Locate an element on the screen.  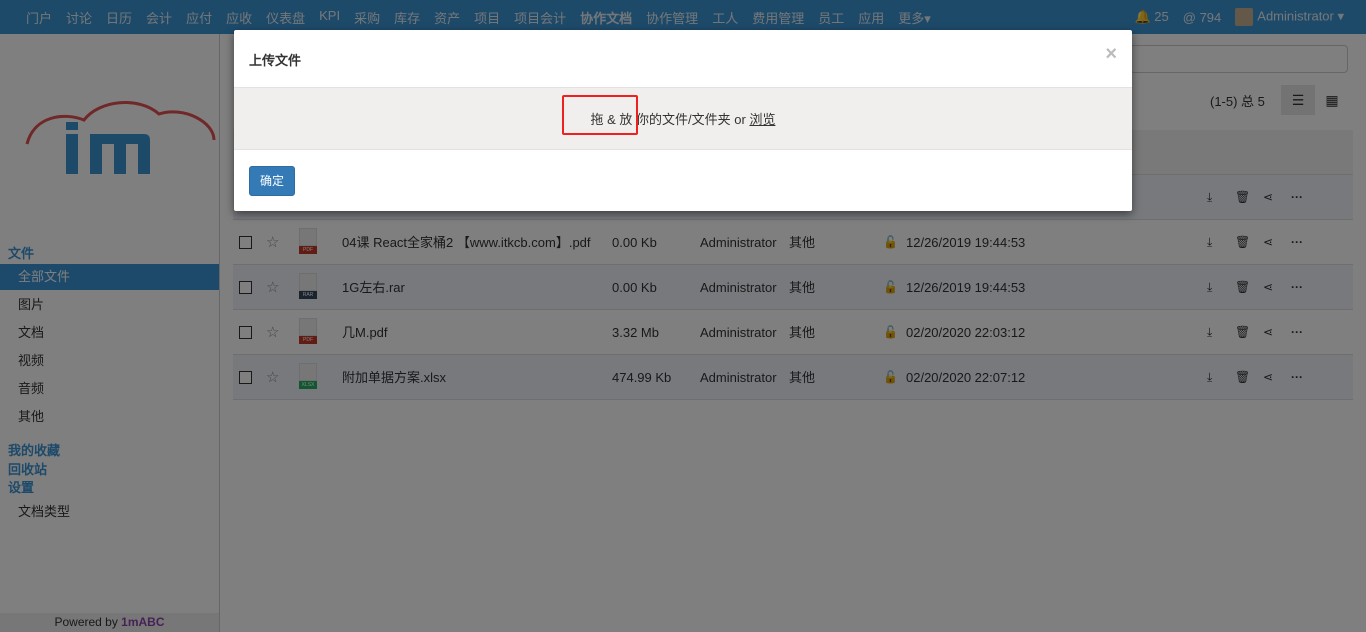
confirm-button: 确定 is located at coordinates (272, 181).